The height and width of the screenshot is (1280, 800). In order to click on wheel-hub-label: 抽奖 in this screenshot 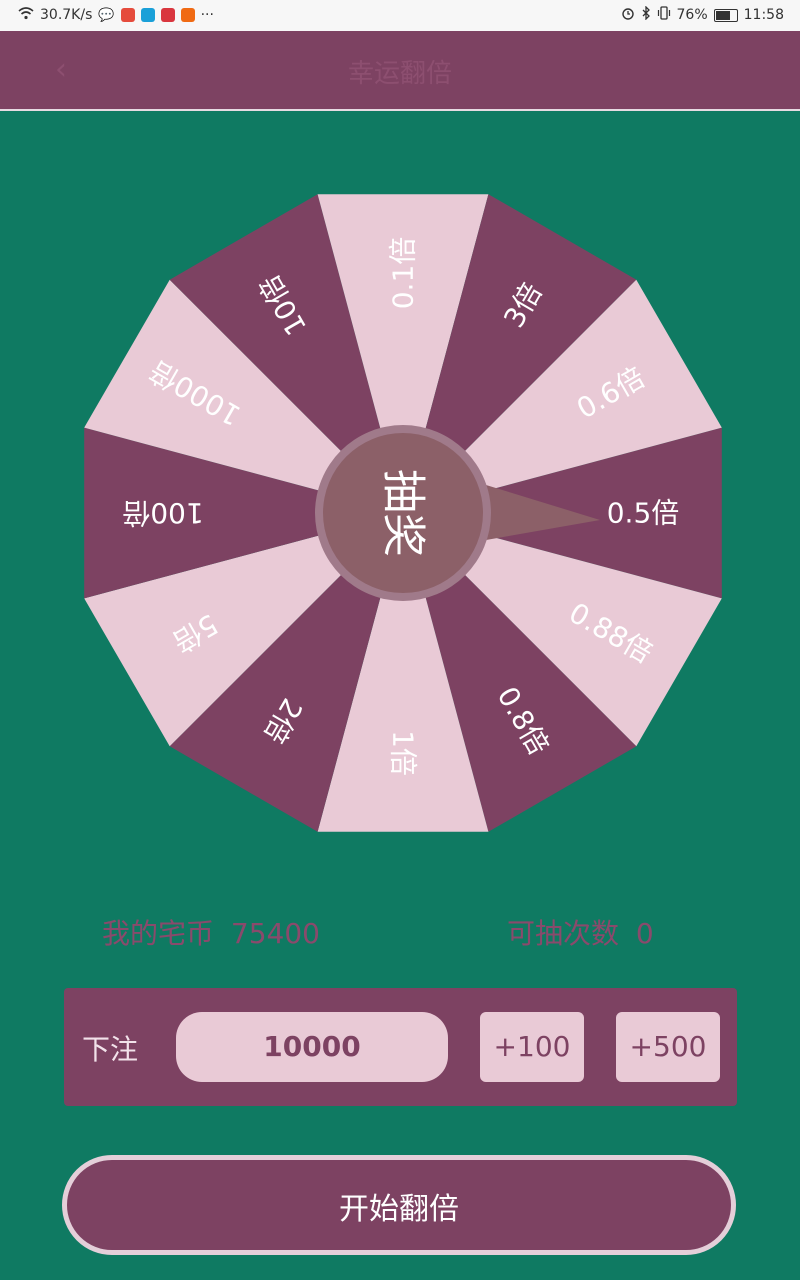, I will do `click(403, 513)`.